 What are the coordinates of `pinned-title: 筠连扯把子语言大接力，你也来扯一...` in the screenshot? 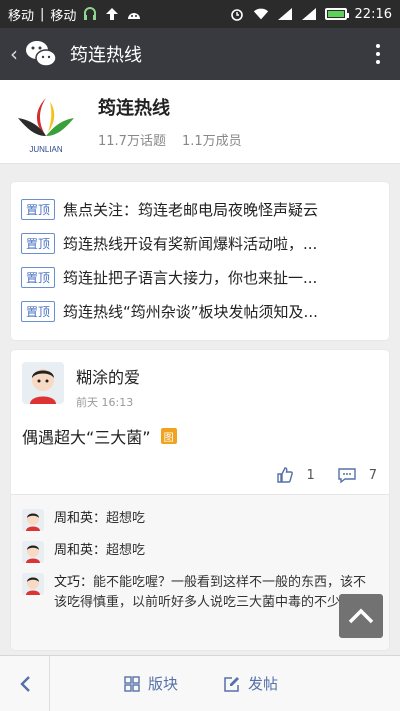 It's located at (190, 277).